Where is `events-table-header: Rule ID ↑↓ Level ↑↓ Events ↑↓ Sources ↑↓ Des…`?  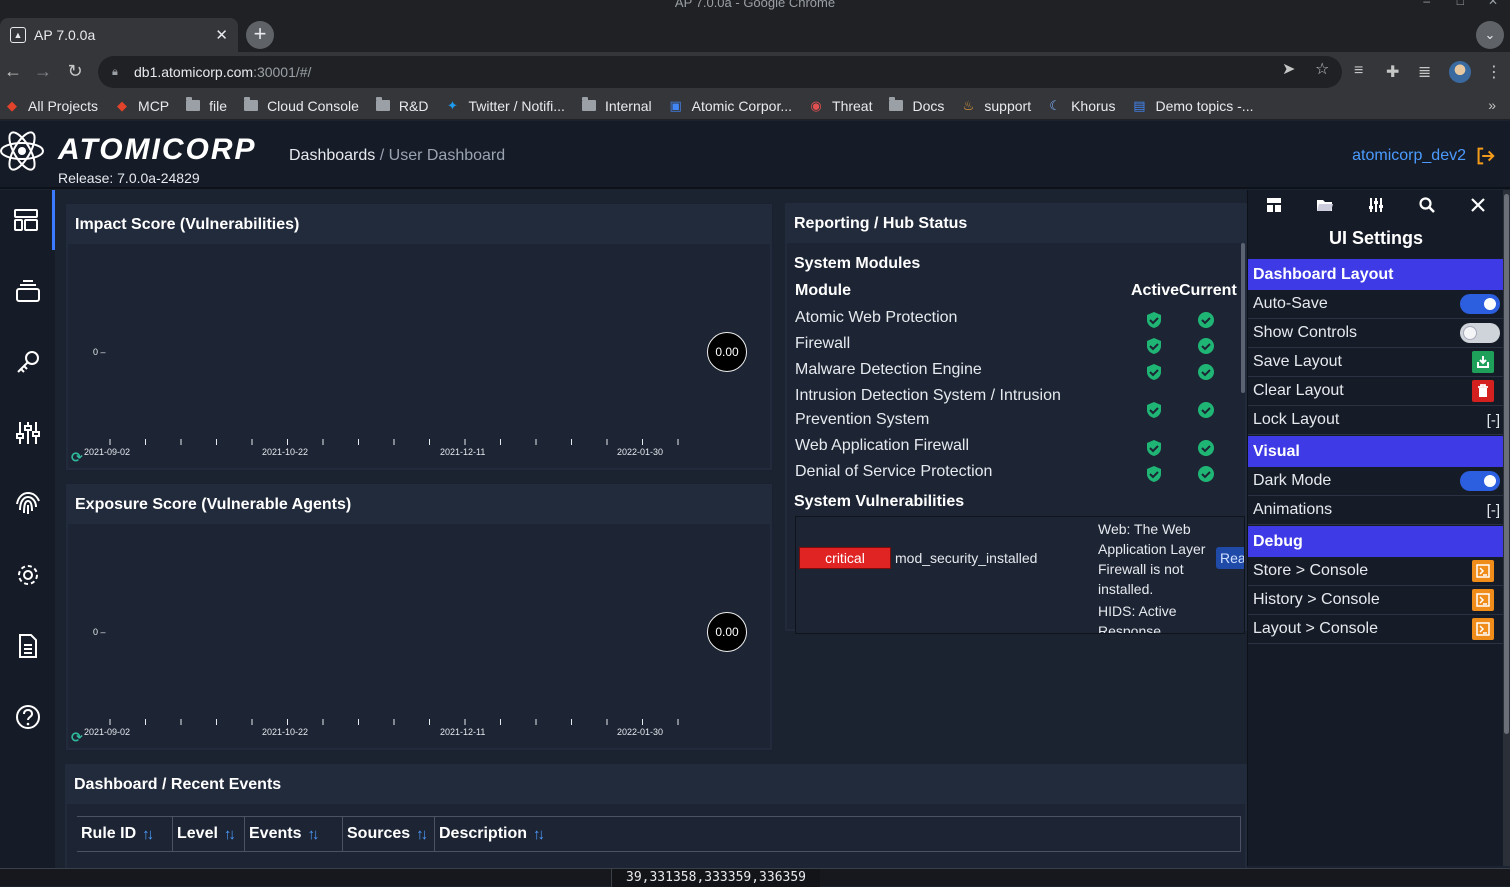 events-table-header: Rule ID ↑↓ Level ↑↓ Events ↑↓ Sources ↑↓ Des… is located at coordinates (659, 834).